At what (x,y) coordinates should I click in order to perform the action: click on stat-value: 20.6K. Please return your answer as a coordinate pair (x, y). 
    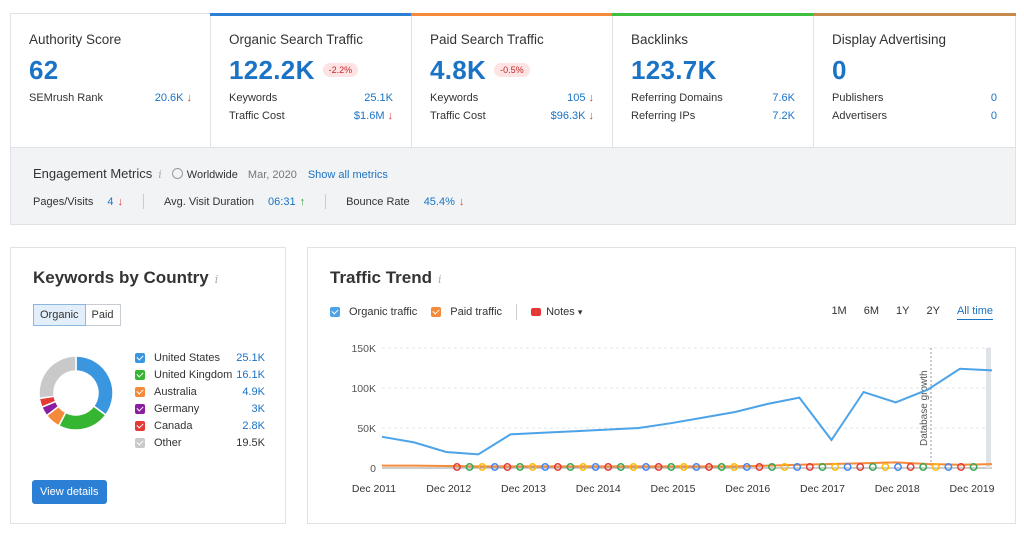
    Looking at the image, I should click on (169, 98).